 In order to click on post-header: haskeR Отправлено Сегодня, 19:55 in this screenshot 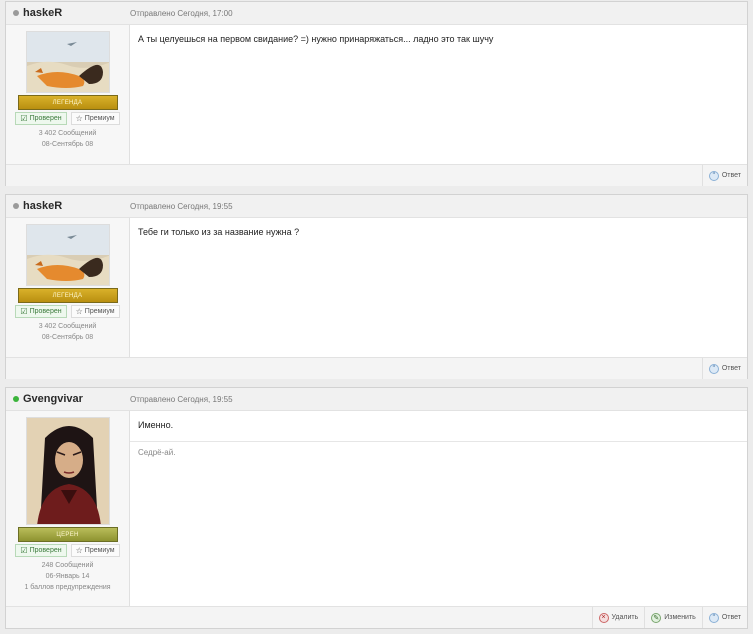, I will do `click(376, 206)`.